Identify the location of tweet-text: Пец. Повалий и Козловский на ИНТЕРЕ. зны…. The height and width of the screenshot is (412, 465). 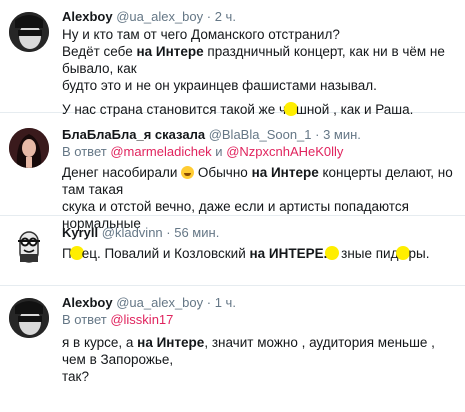
(259, 253).